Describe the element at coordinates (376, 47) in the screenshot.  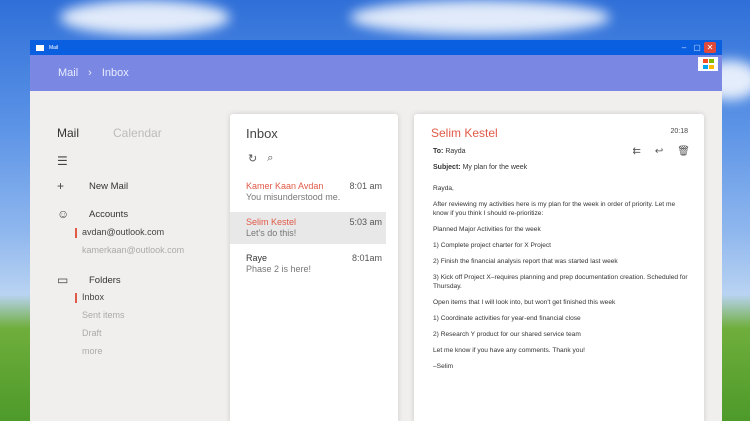
I see `title-bar: Mail – ▢ ✕` at that location.